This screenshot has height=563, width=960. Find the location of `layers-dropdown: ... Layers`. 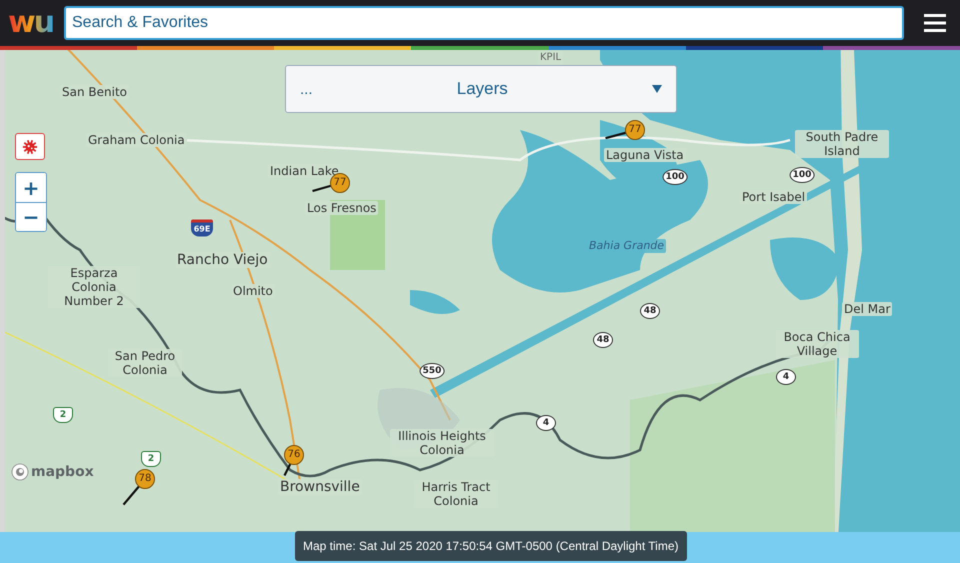

layers-dropdown: ... Layers is located at coordinates (481, 89).